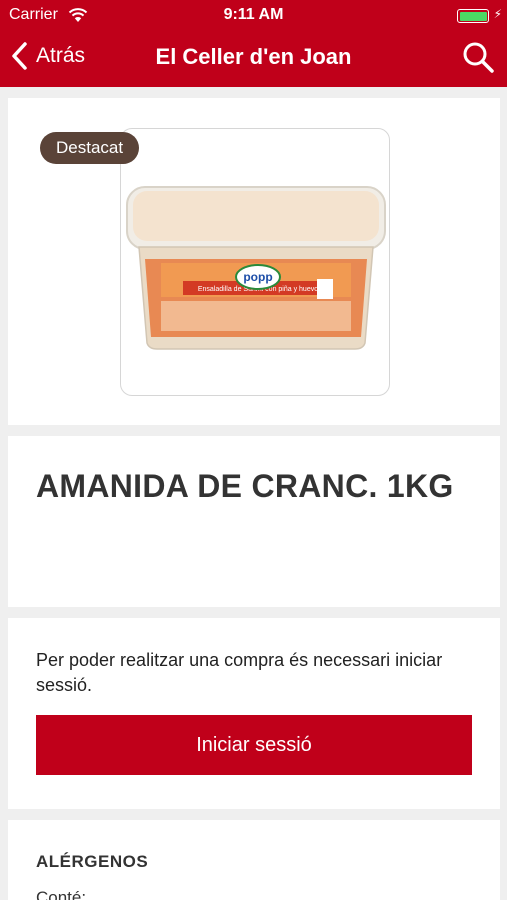 Image resolution: width=507 pixels, height=900 pixels. What do you see at coordinates (497, 14) in the screenshot?
I see `charging-icon: ⚡` at bounding box center [497, 14].